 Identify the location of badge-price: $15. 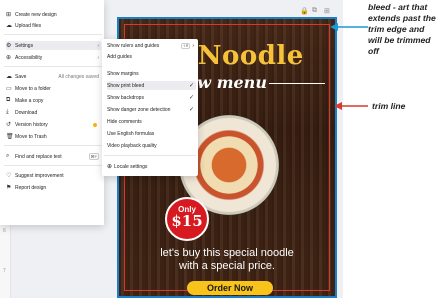
(187, 221).